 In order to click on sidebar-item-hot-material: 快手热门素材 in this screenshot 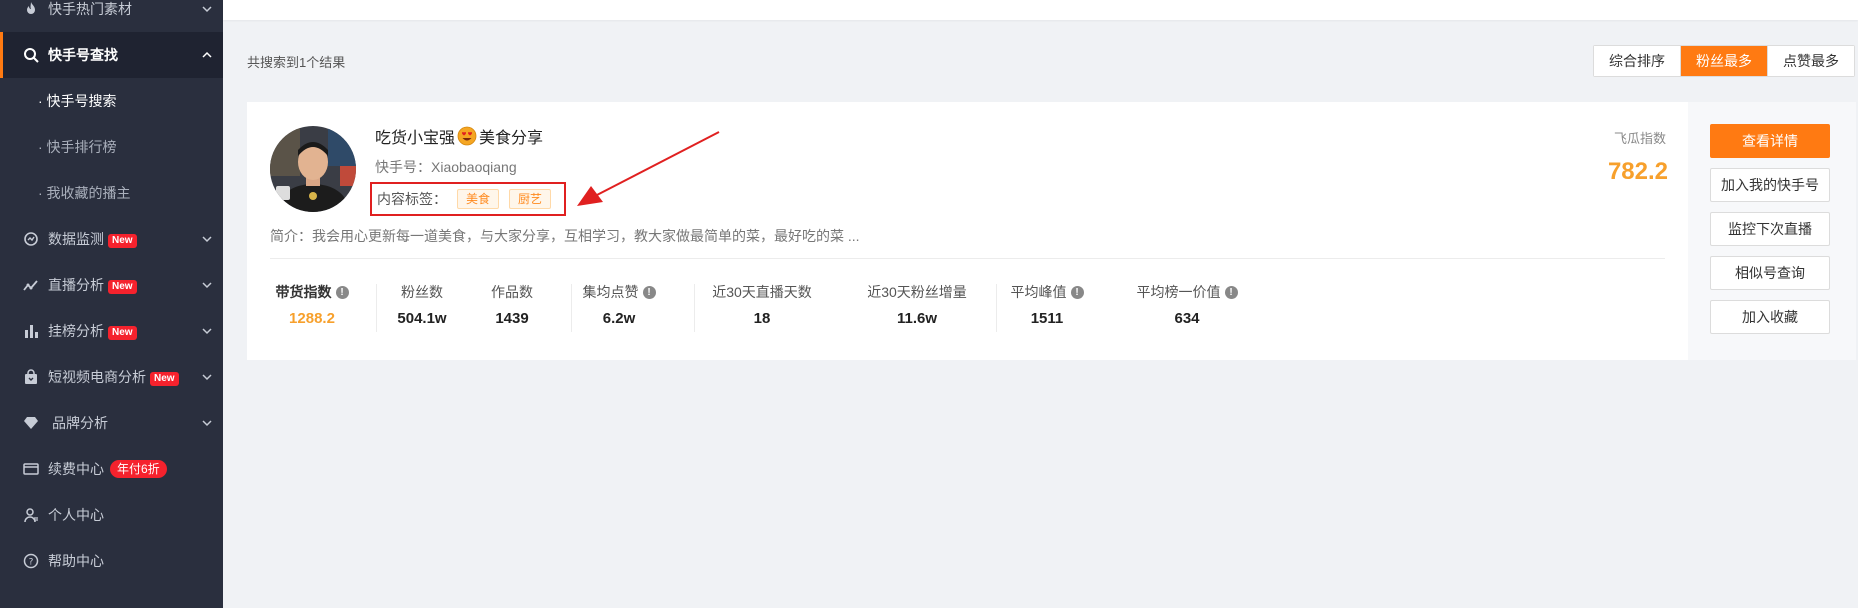, I will do `click(111, 16)`.